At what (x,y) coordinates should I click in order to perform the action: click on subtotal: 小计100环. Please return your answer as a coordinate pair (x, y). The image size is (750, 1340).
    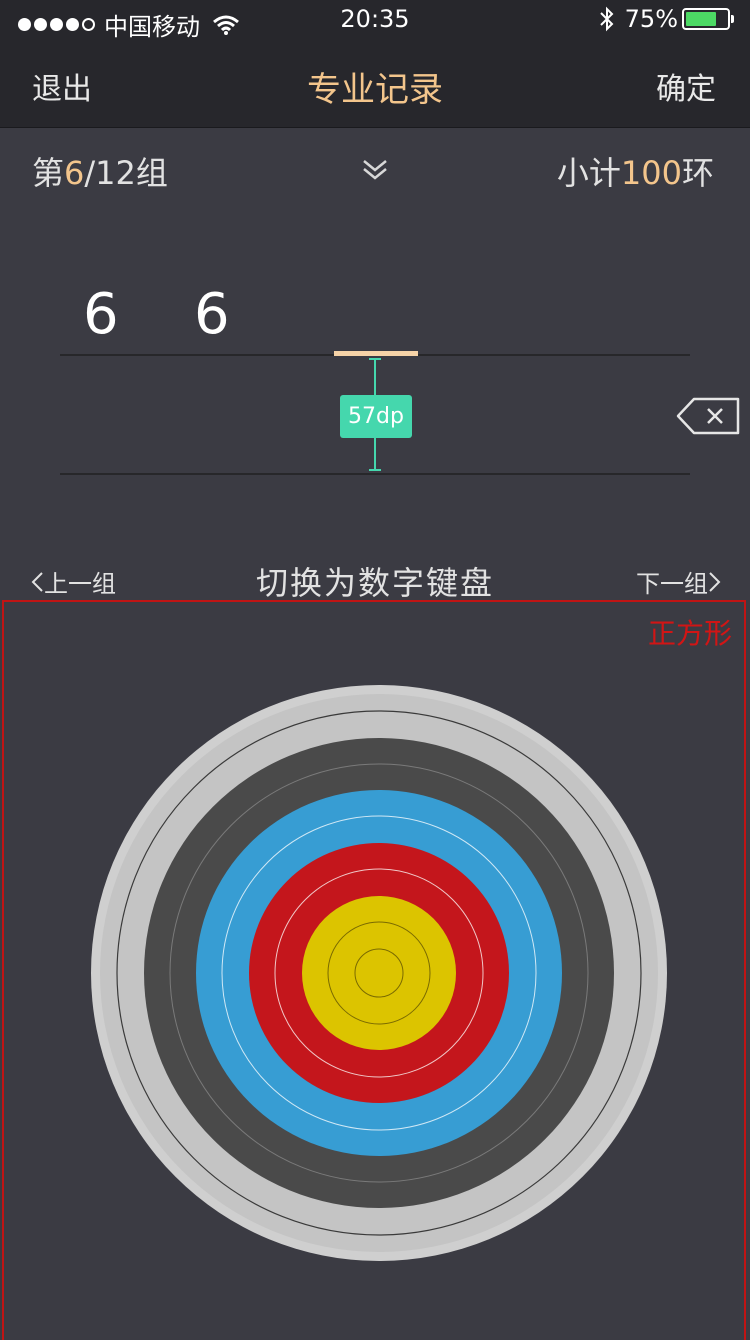
    Looking at the image, I should click on (635, 171).